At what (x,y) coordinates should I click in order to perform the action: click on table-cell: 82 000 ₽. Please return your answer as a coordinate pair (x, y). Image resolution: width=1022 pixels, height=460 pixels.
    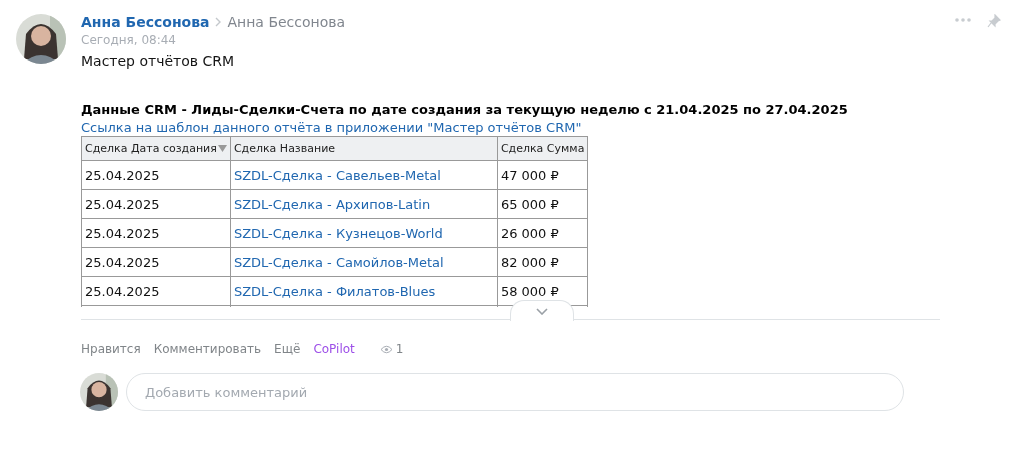
    Looking at the image, I should click on (542, 262).